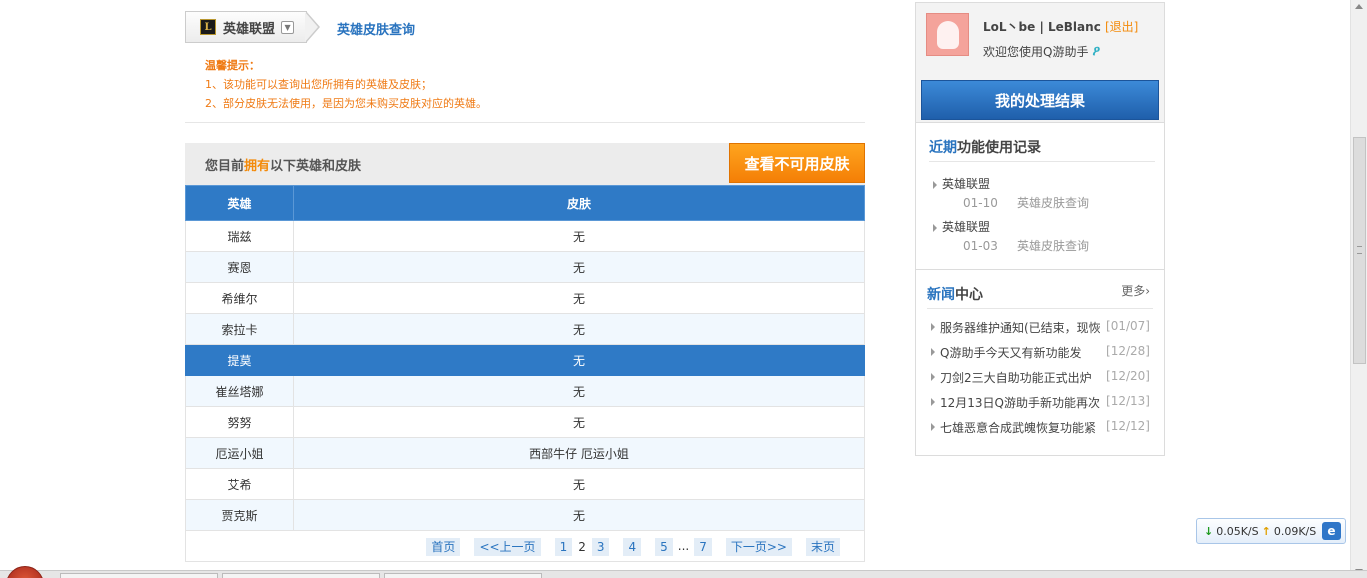 The height and width of the screenshot is (578, 1367). Describe the element at coordinates (664, 547) in the screenshot. I see `page-button-5: 5` at that location.